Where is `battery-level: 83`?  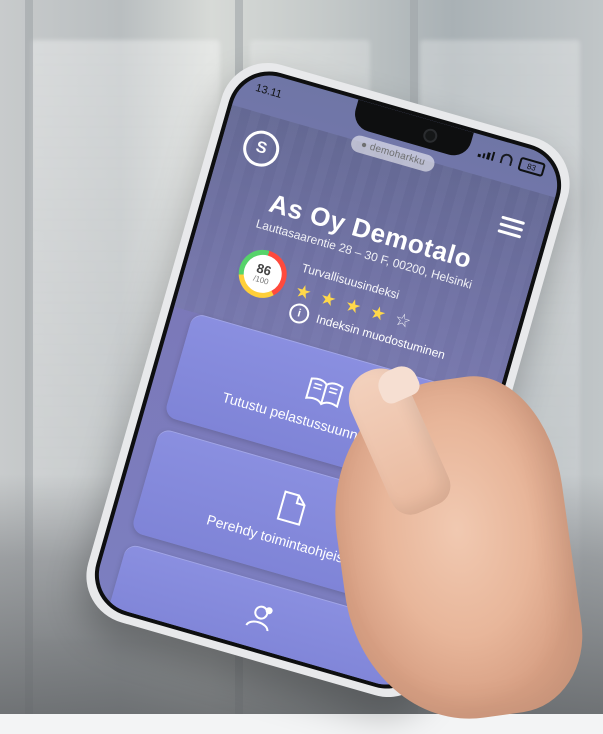
battery-level: 83 is located at coordinates (532, 167).